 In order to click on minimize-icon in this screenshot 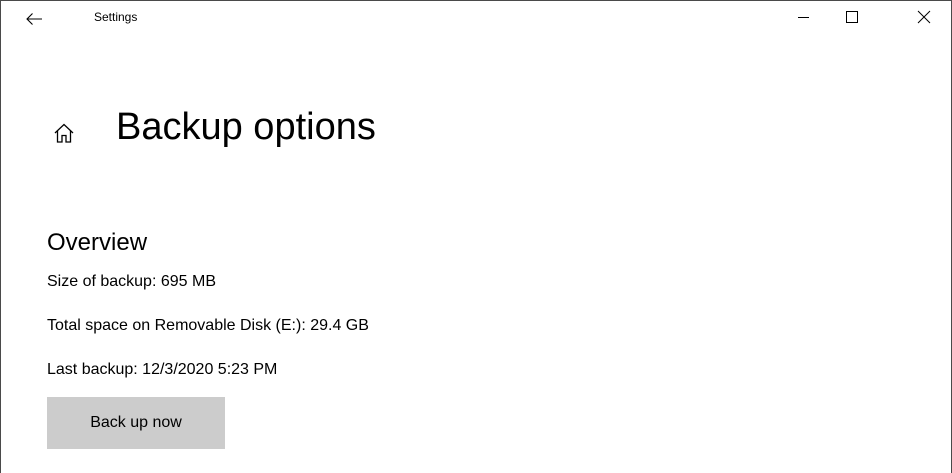, I will do `click(803, 17)`.